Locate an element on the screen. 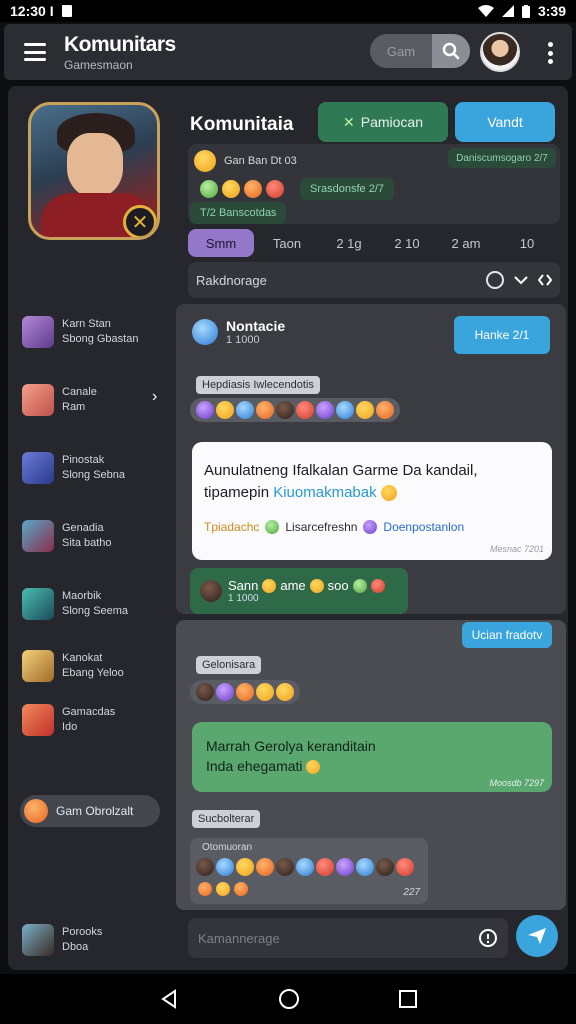  message-highlight: Kiuomakmabak is located at coordinates (324, 492).